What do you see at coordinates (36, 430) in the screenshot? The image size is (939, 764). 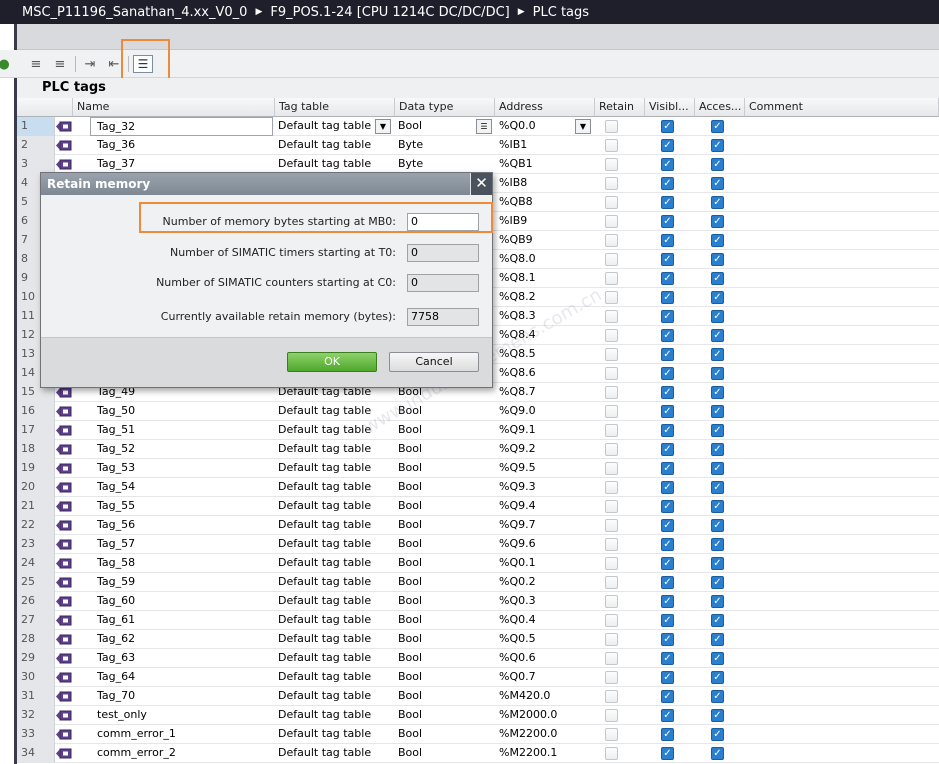 I see `row-number: 17` at bounding box center [36, 430].